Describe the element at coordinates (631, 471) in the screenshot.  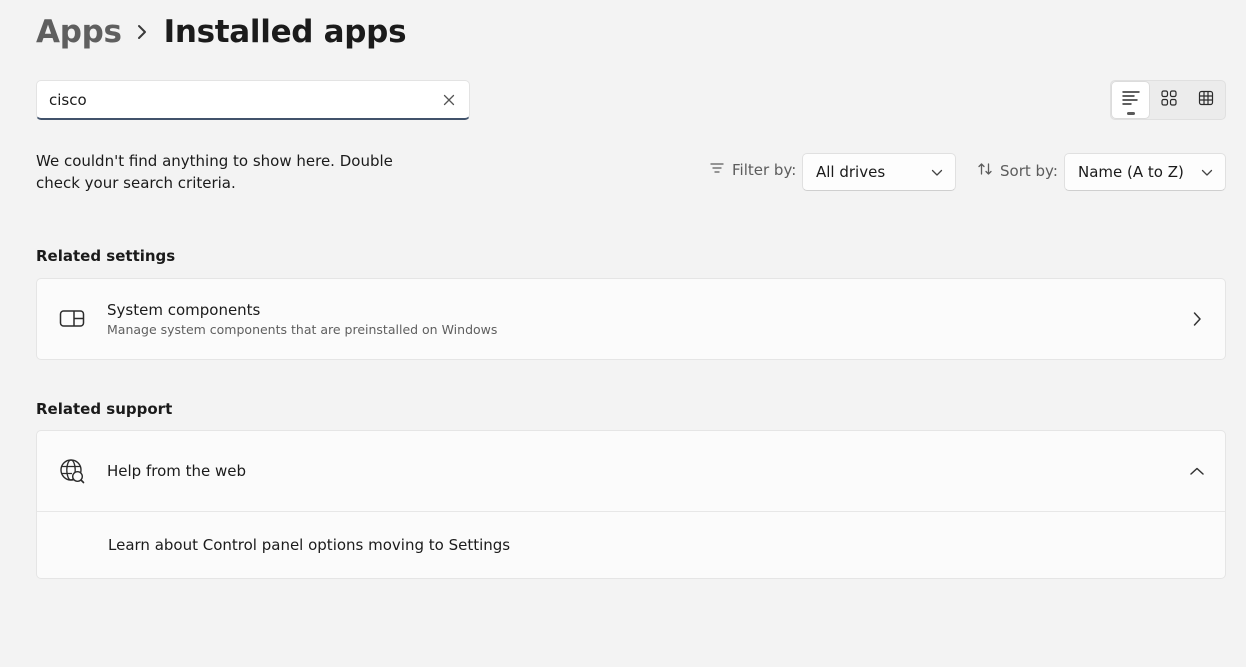
I see `help-from-web-header: Help from the web` at that location.